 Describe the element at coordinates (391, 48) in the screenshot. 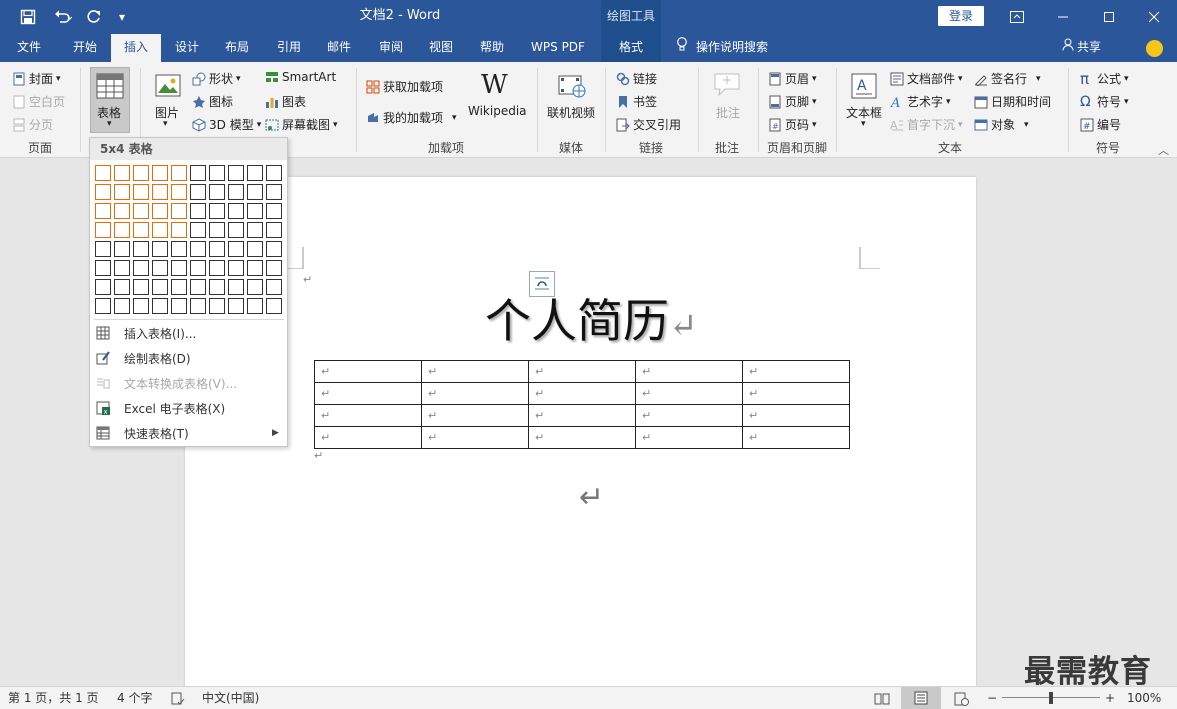

I see `tab-review: 审阅` at that location.